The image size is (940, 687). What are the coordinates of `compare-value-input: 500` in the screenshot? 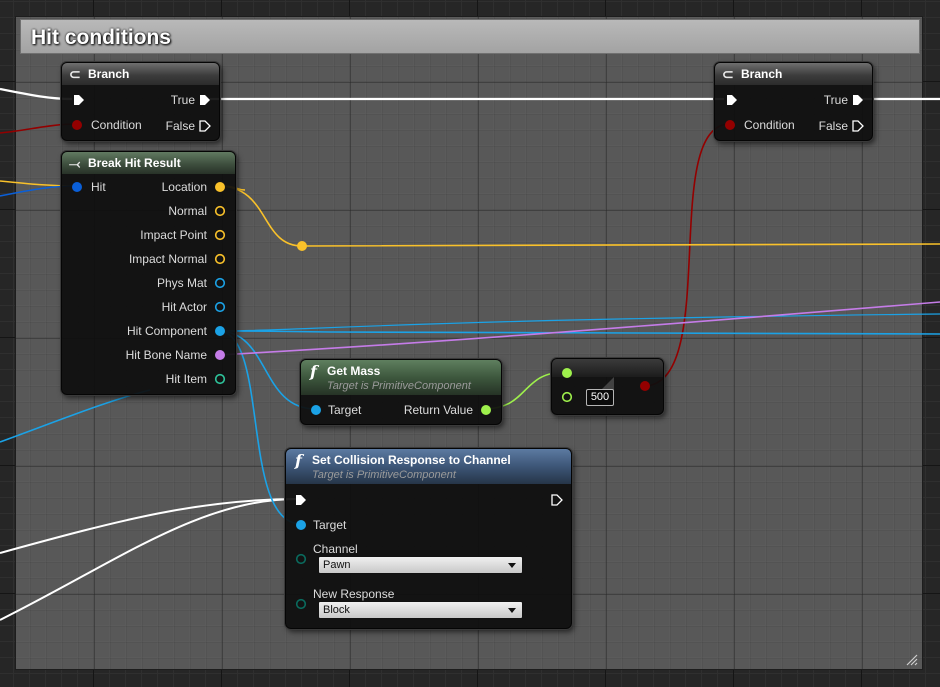 It's located at (600, 397).